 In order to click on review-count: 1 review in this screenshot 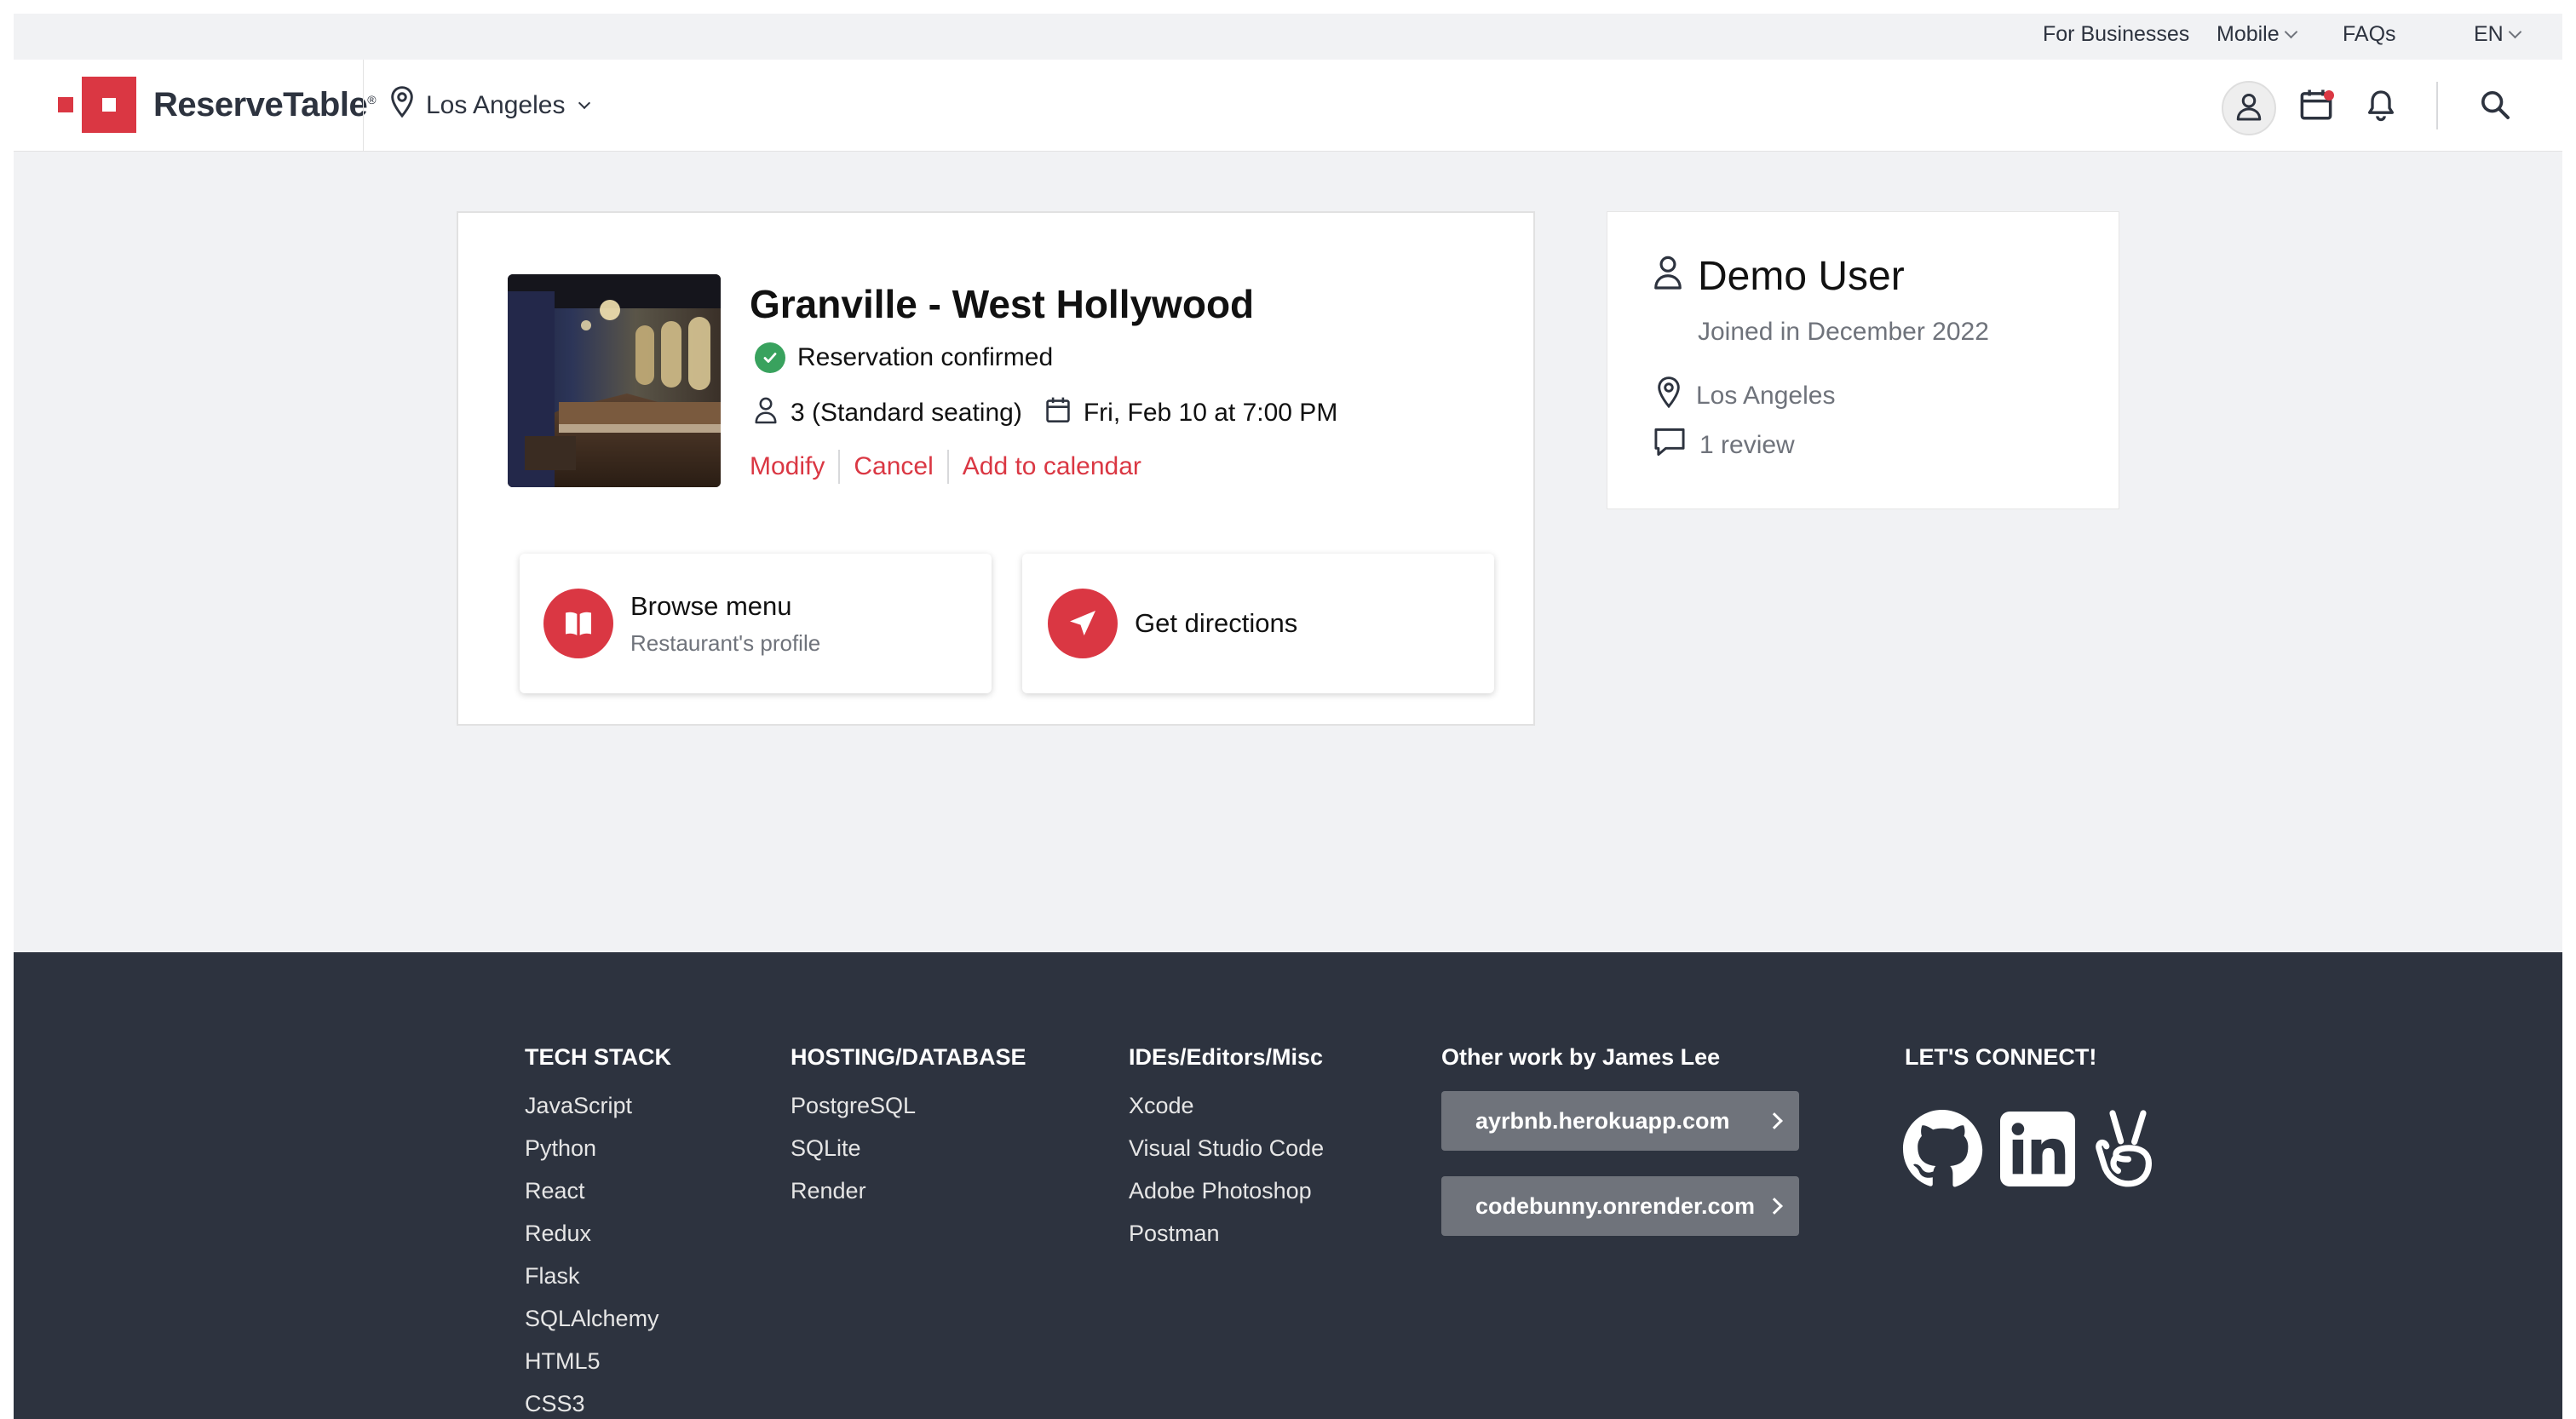, I will do `click(1747, 445)`.